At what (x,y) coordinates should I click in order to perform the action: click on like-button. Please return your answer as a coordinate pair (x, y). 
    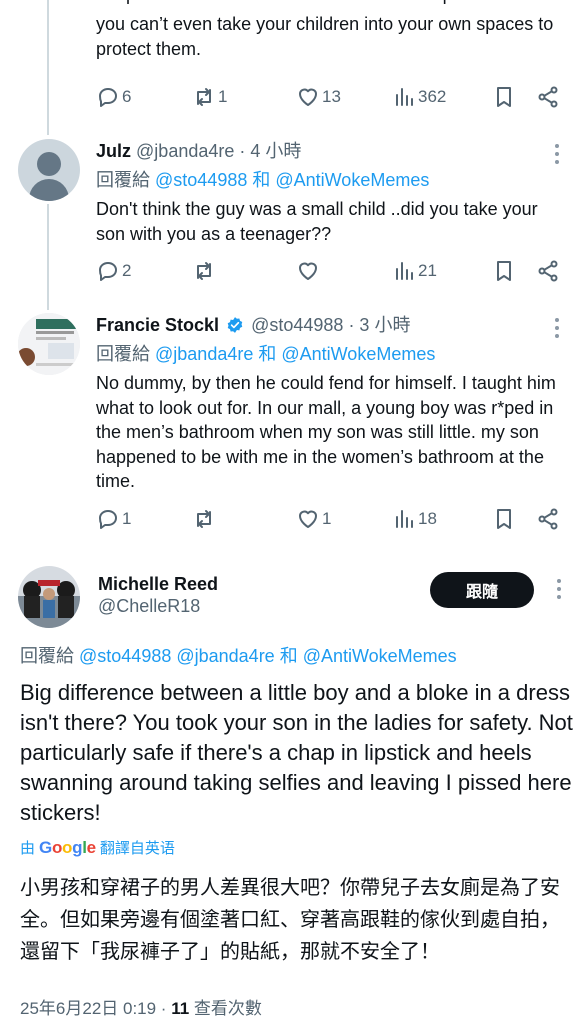
    Looking at the image, I should click on (308, 271).